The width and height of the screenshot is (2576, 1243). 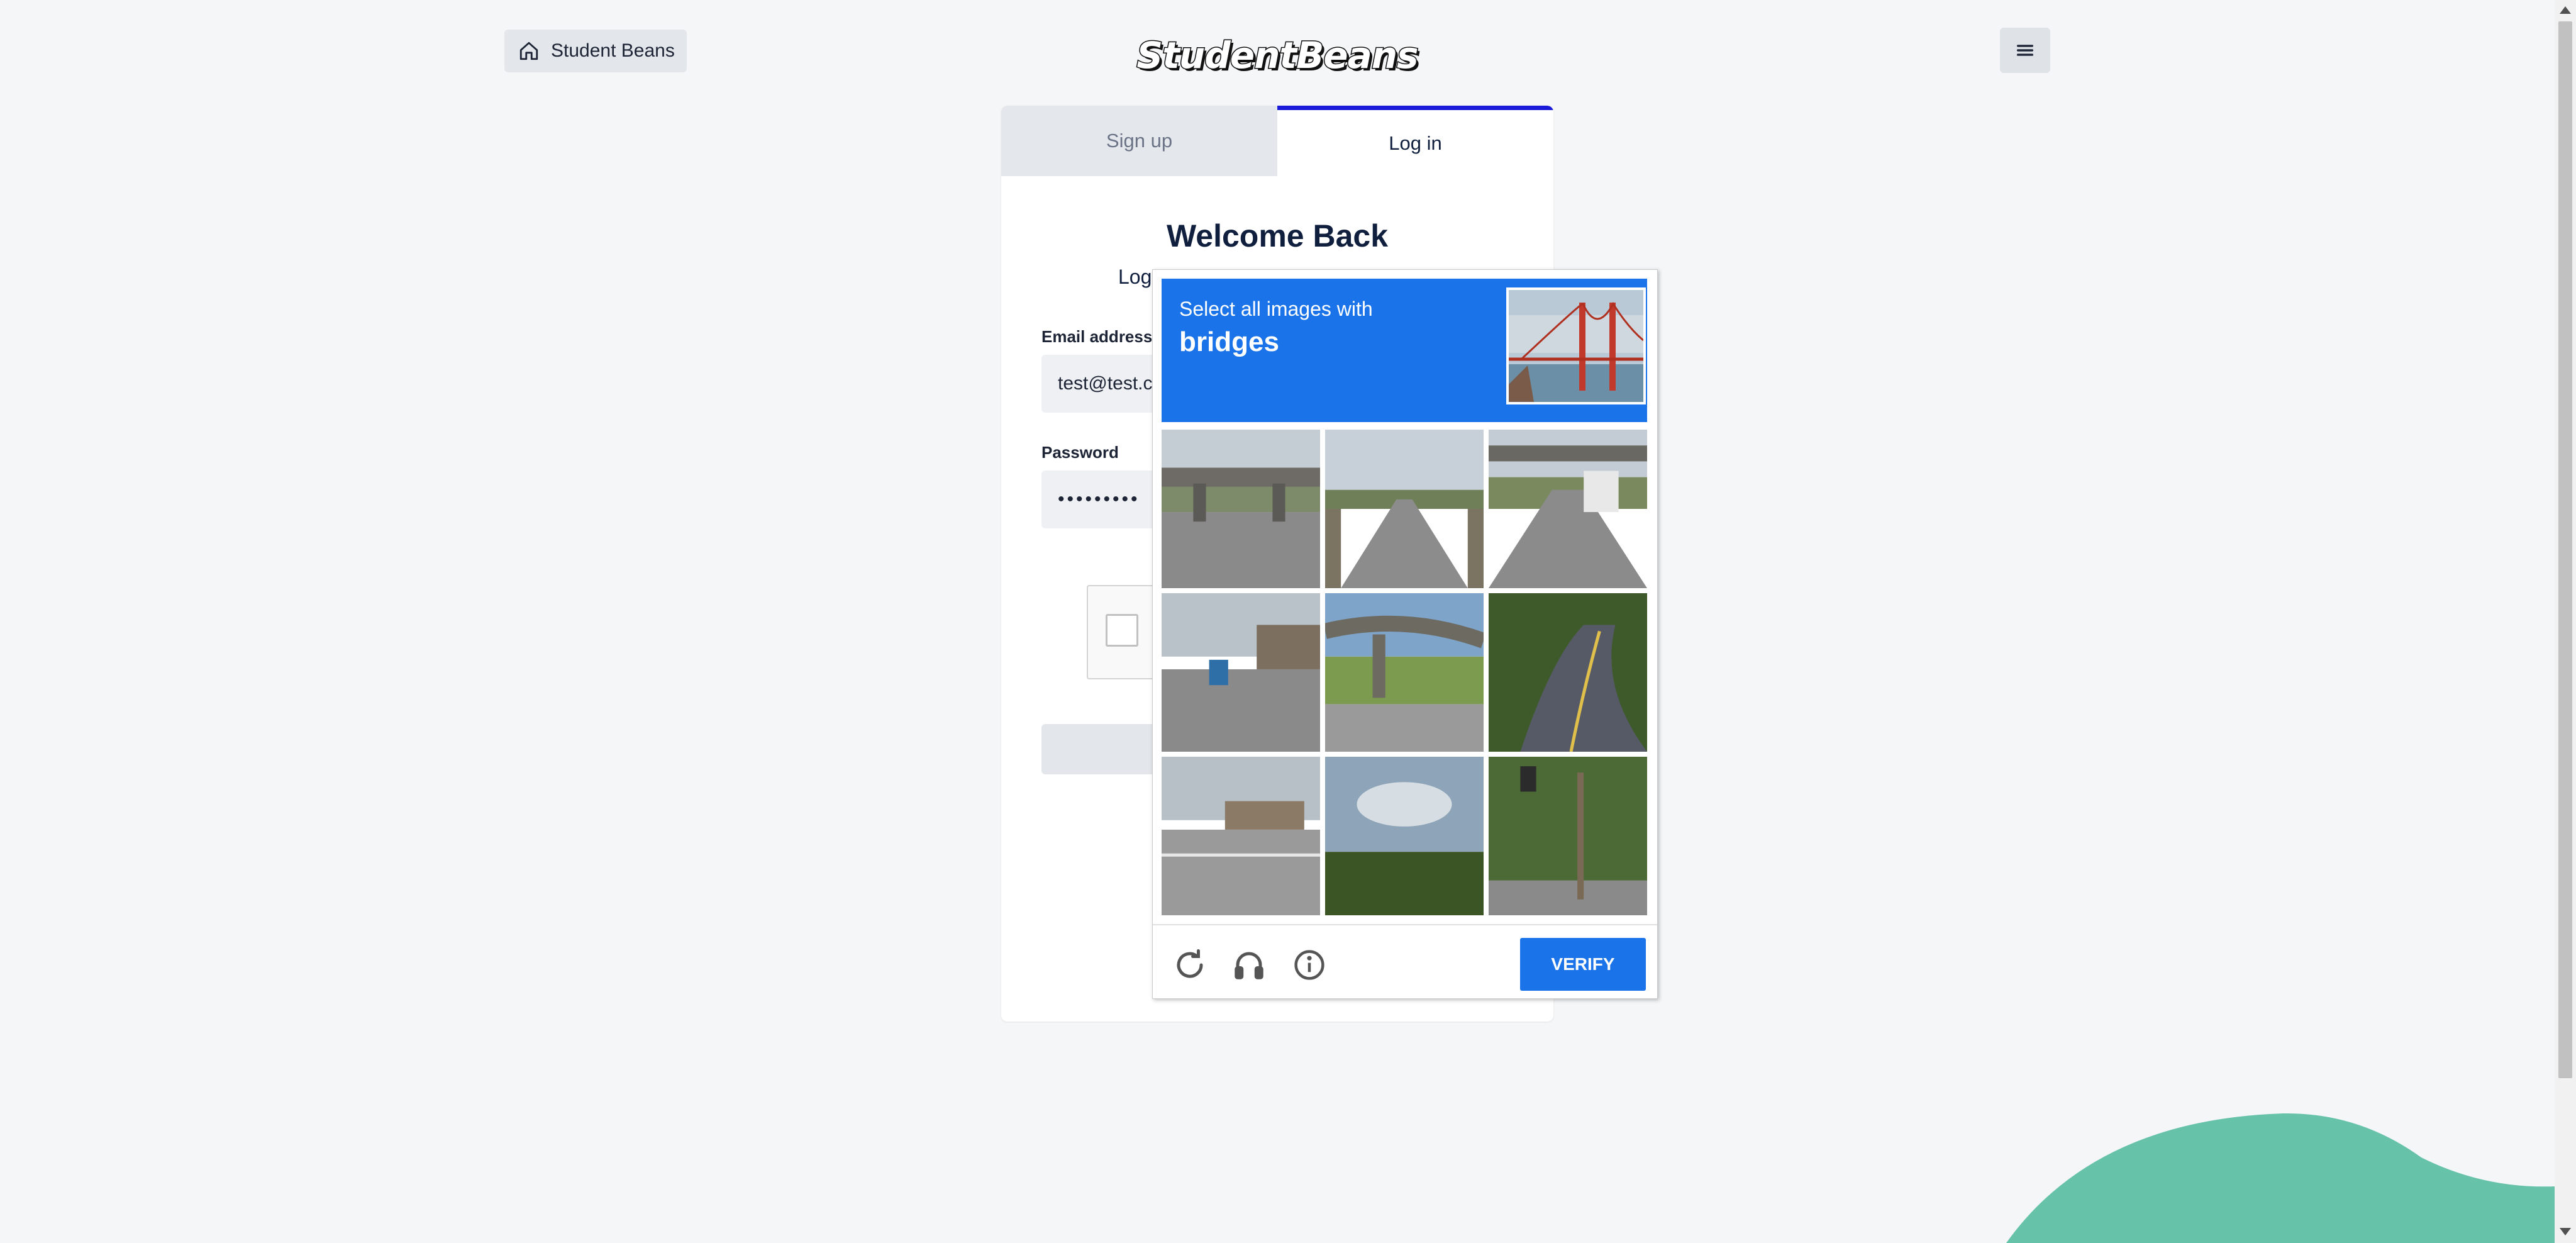 I want to click on home-button: Student Beans, so click(x=595, y=51).